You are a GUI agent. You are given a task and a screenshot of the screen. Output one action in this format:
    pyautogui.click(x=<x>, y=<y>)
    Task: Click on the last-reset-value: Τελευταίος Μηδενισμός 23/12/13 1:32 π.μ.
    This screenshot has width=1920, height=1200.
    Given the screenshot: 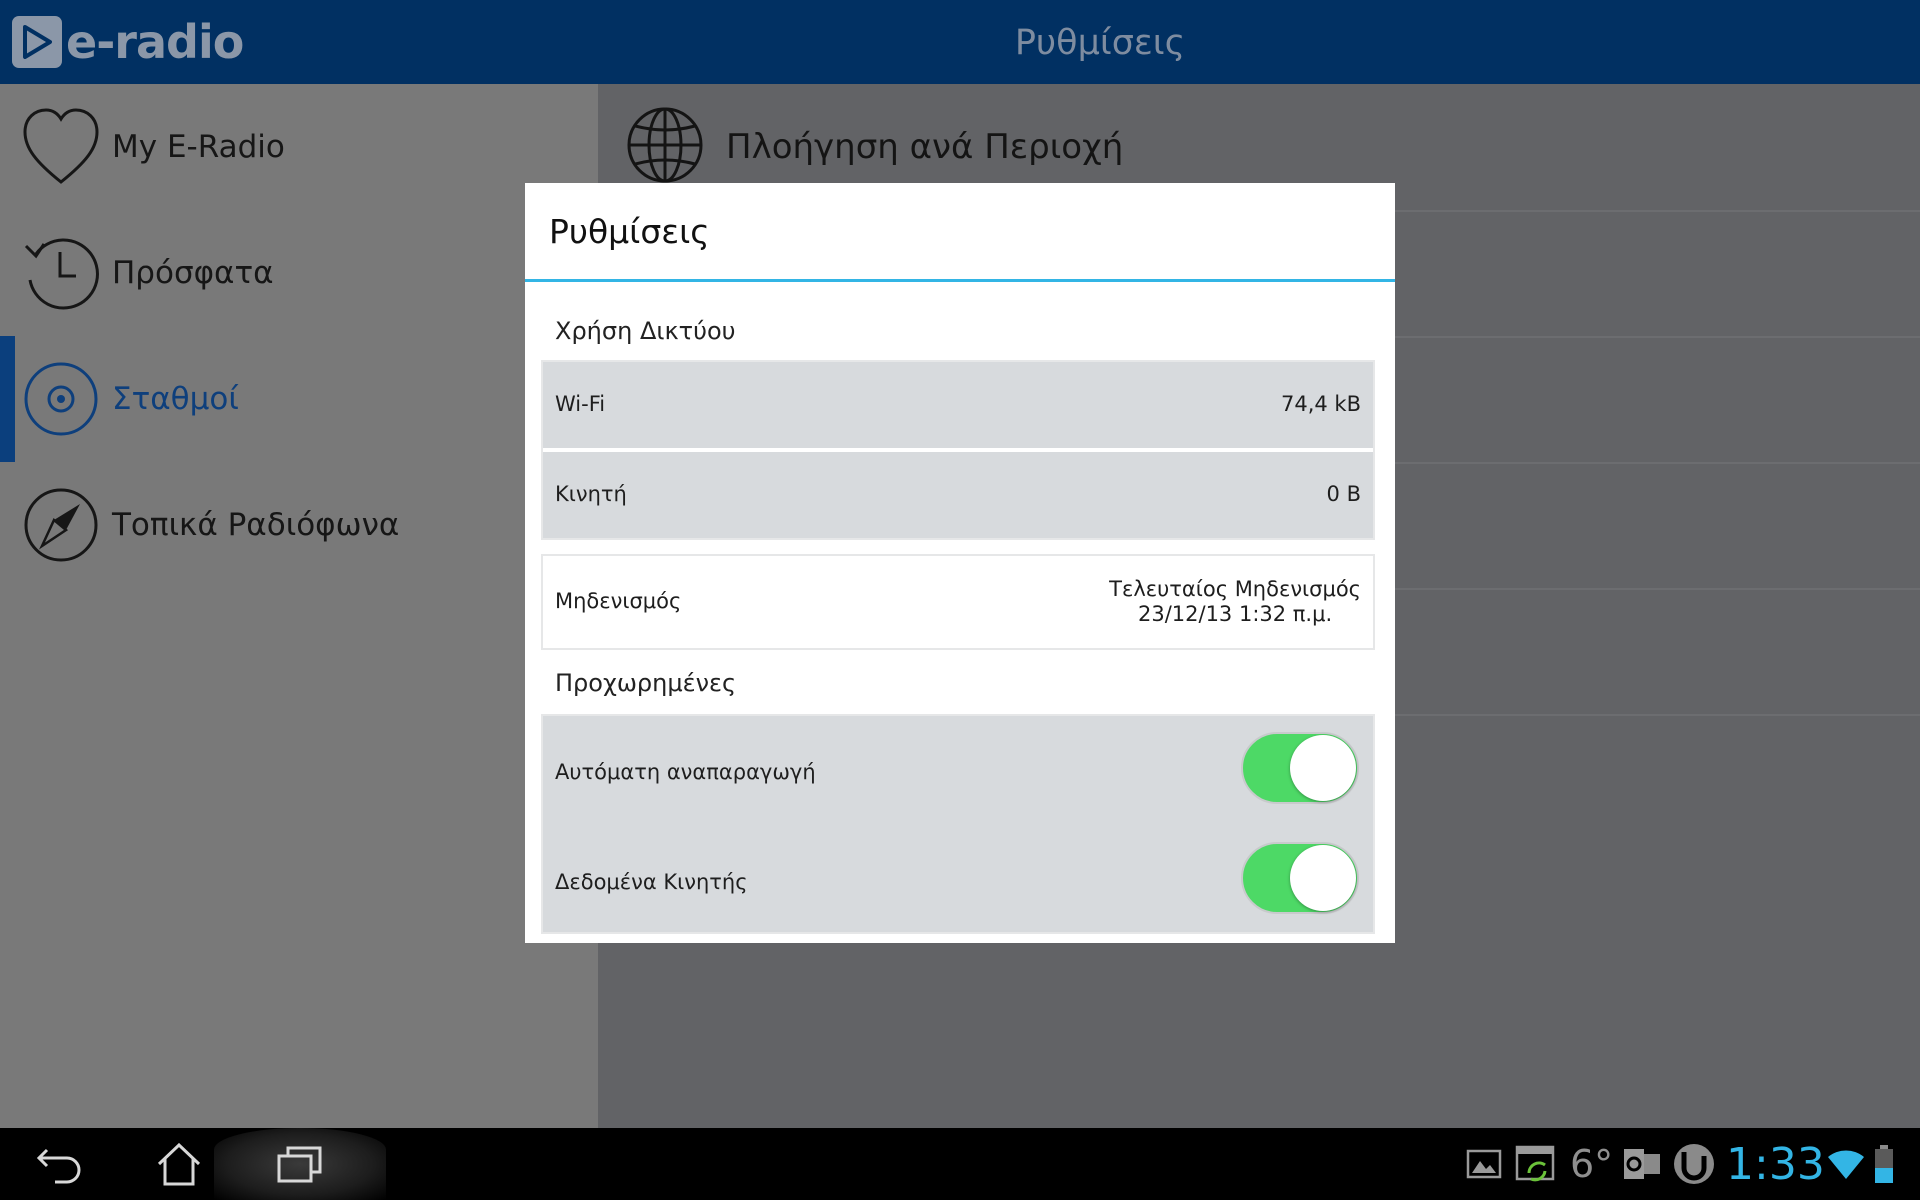 What is the action you would take?
    pyautogui.click(x=1235, y=602)
    